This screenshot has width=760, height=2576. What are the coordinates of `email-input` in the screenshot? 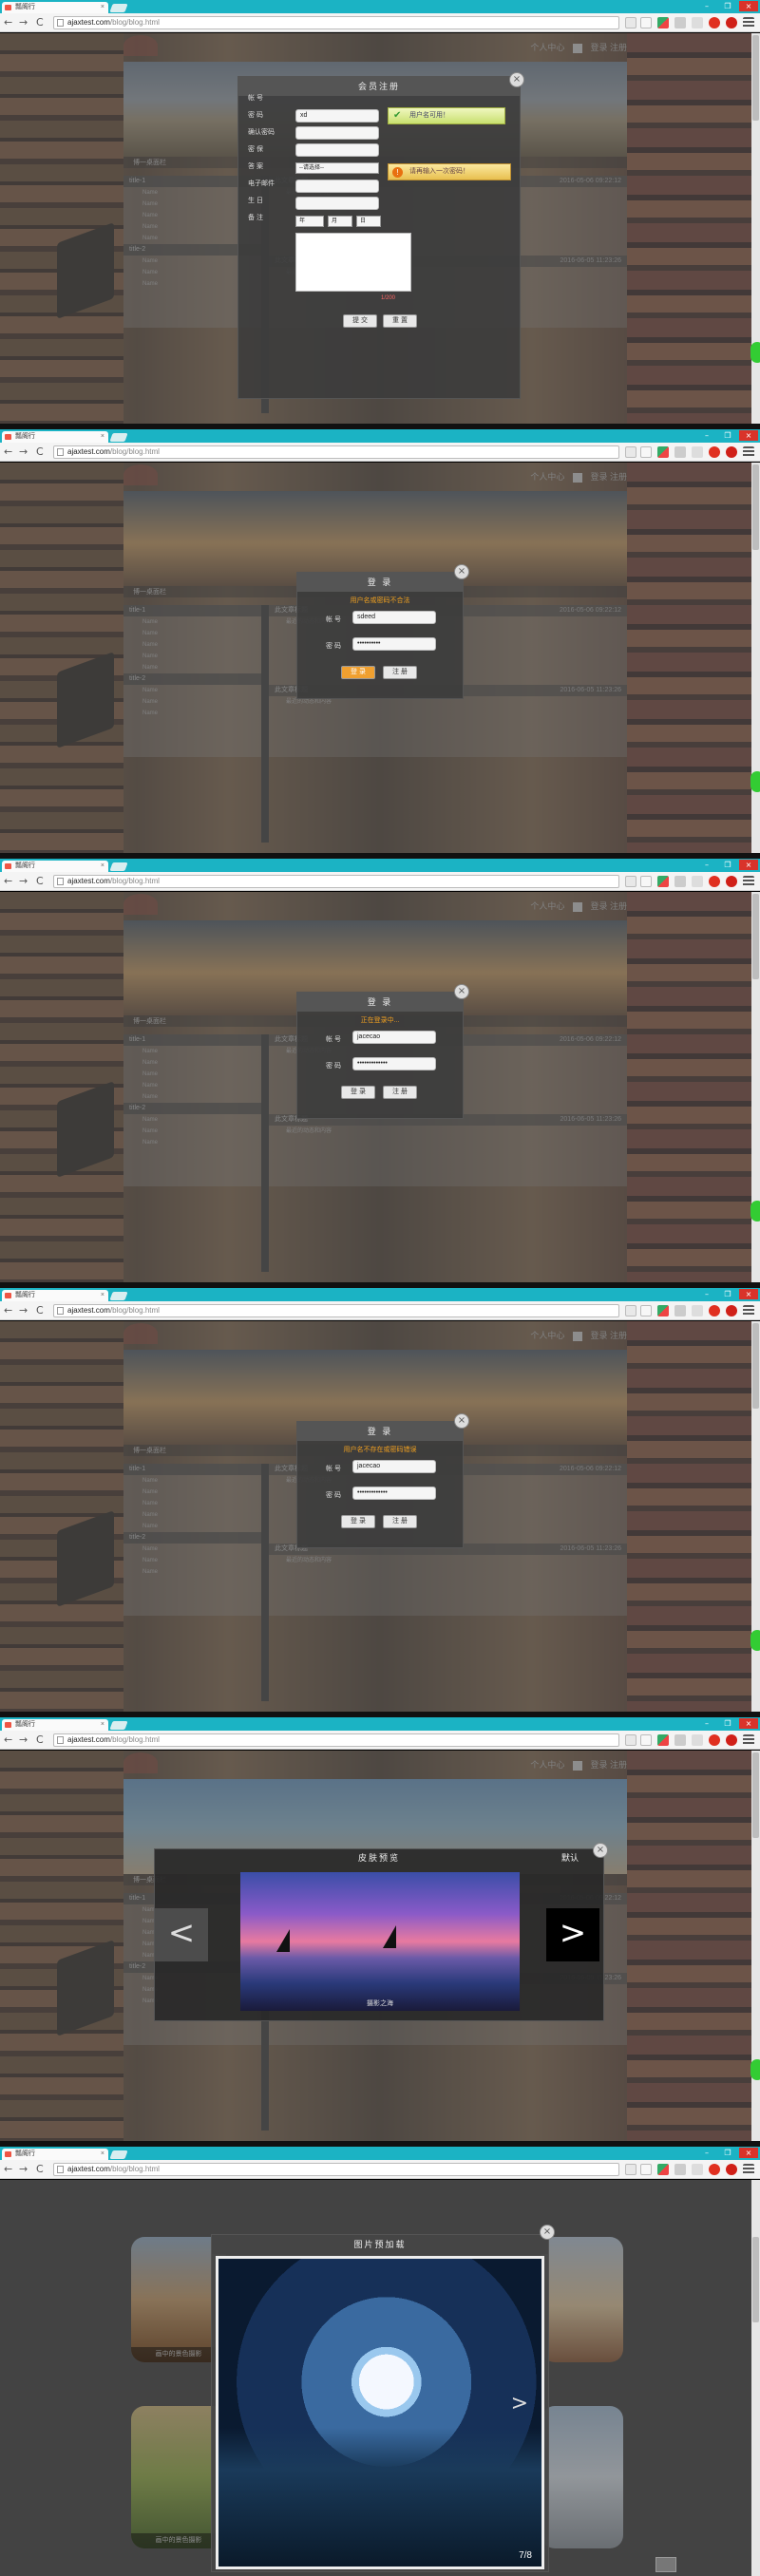 It's located at (337, 203).